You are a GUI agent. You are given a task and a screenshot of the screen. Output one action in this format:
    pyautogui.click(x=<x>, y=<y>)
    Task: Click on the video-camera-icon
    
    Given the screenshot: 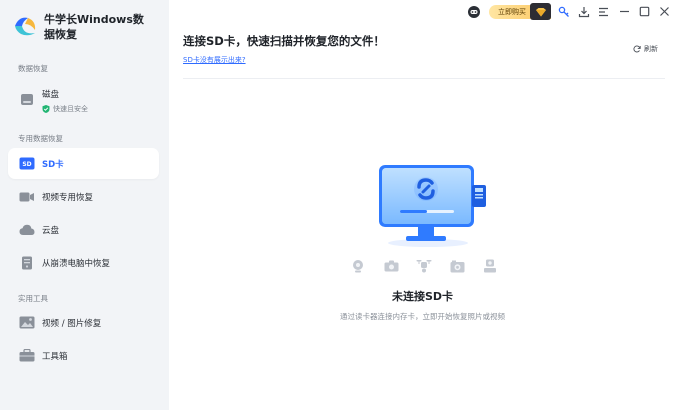 What is the action you would take?
    pyautogui.click(x=27, y=197)
    